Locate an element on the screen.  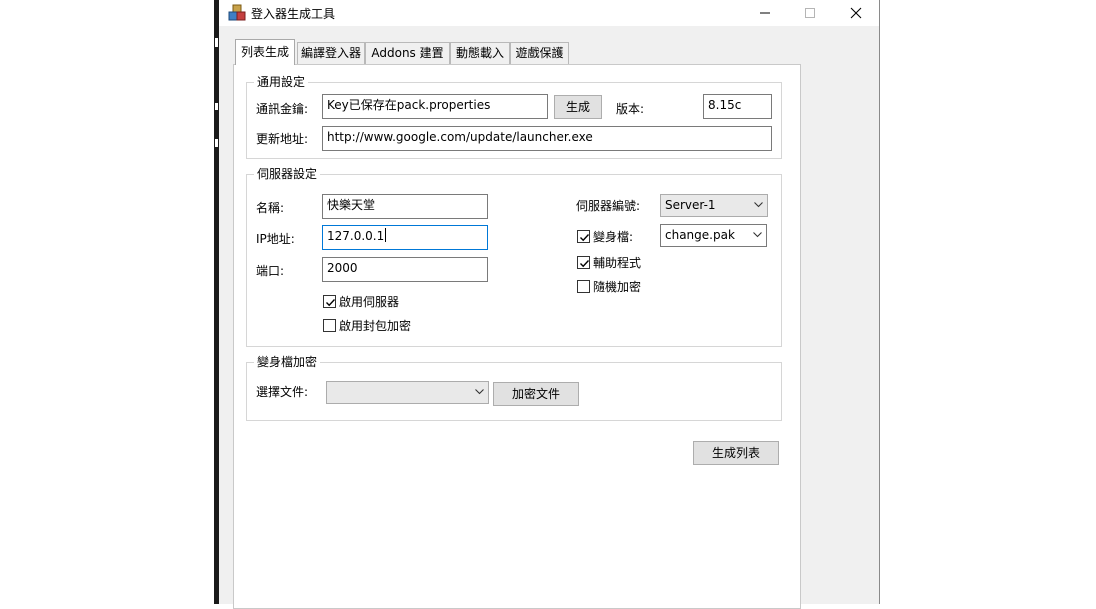
morph-encryption-title: 變身檔加密 is located at coordinates (287, 362).